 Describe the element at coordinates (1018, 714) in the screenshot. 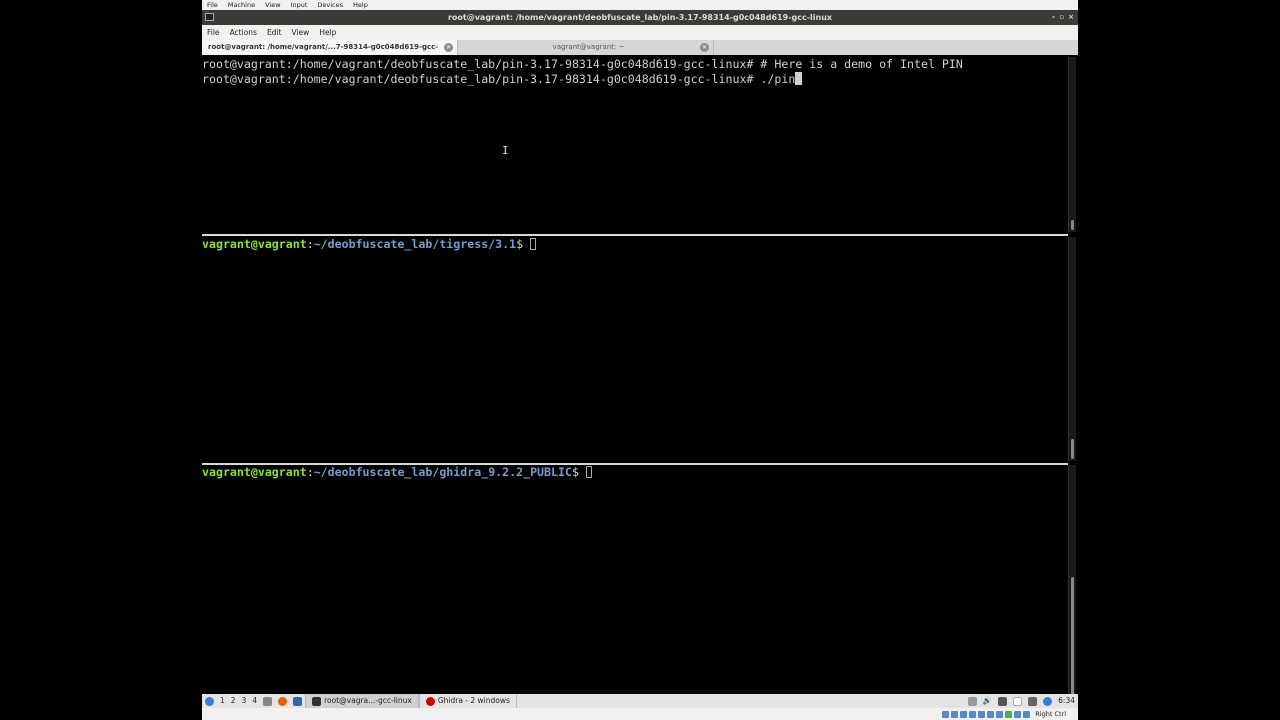

I see `cpu-icon` at that location.